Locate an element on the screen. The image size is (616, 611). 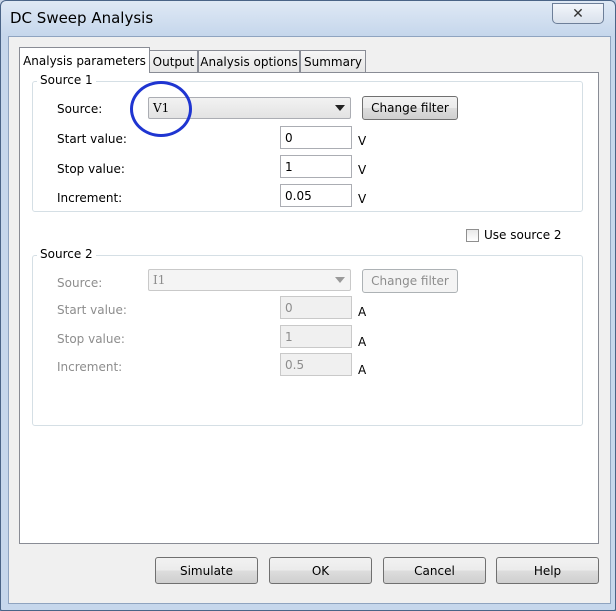
source2-increment-unit: A is located at coordinates (362, 370).